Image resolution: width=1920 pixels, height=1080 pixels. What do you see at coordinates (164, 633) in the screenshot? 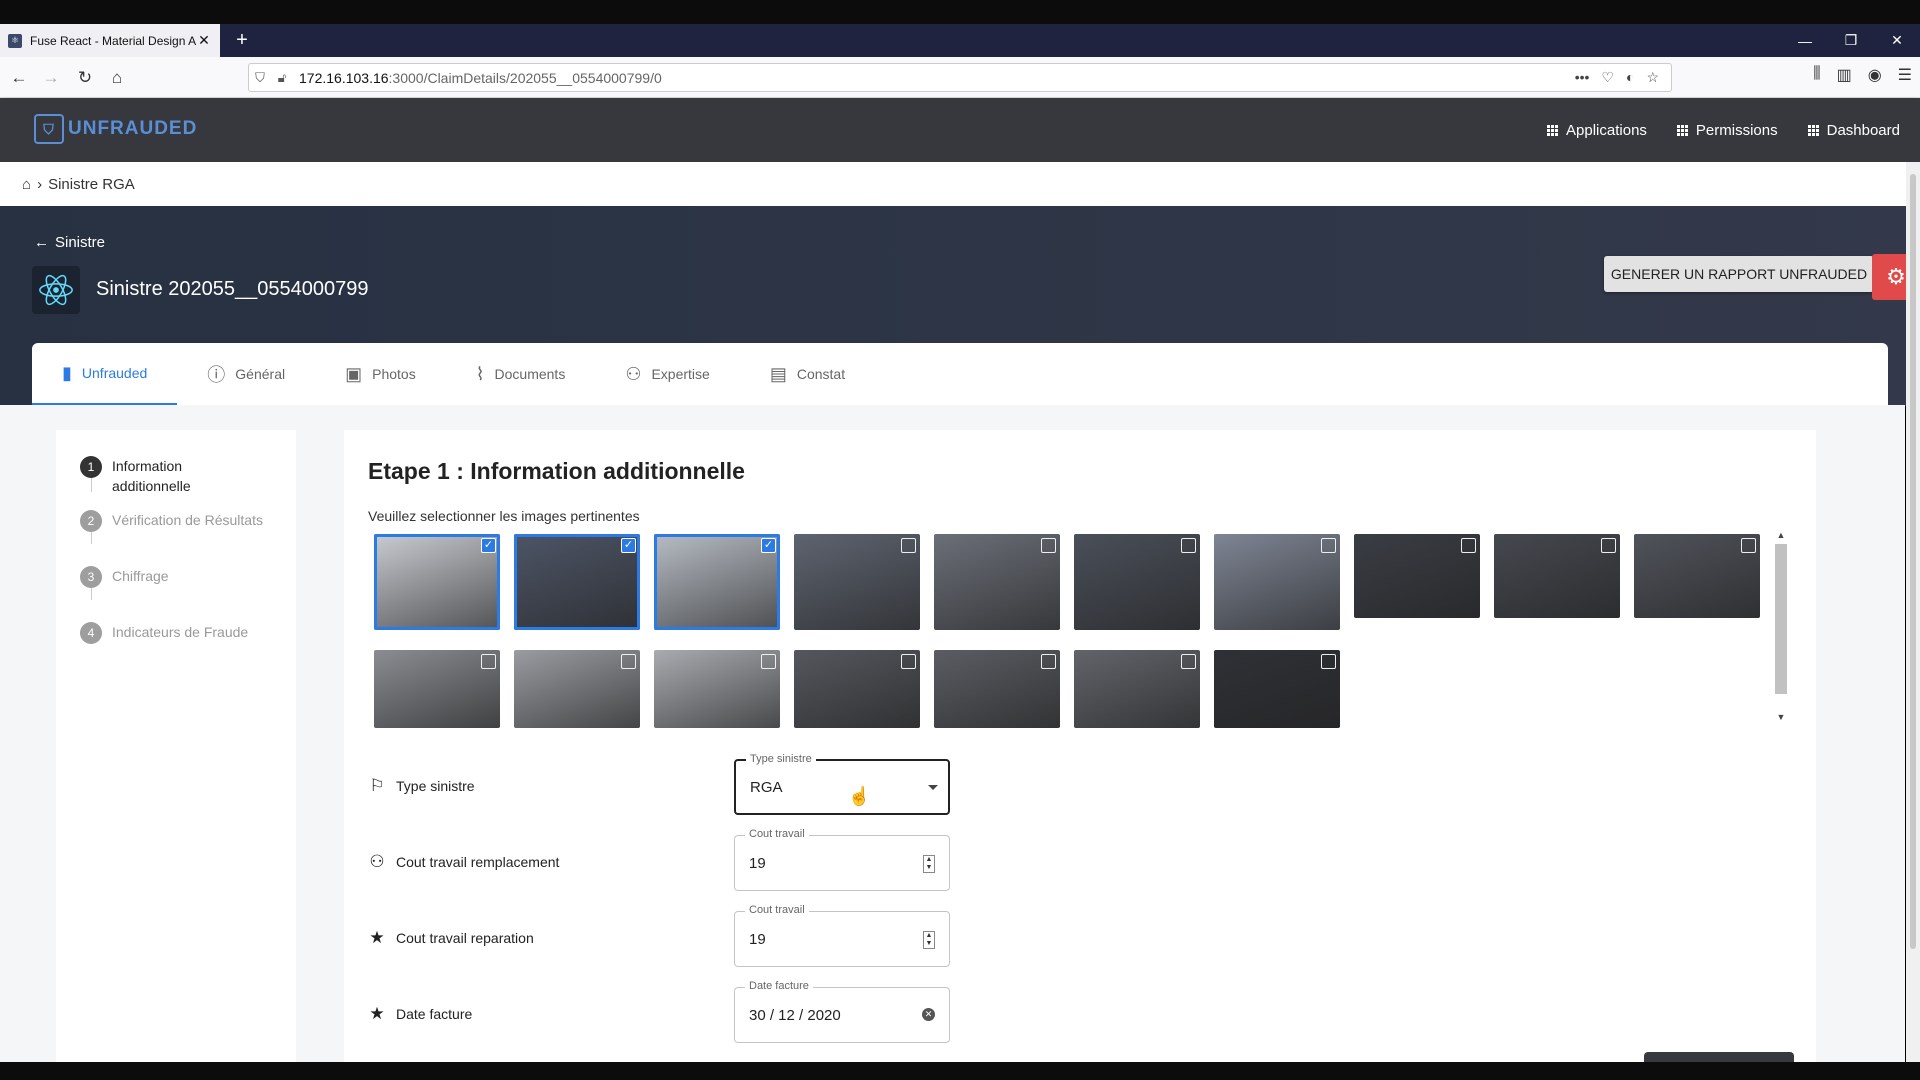
I see `step-4: 4 Indicateurs de Fraude` at bounding box center [164, 633].